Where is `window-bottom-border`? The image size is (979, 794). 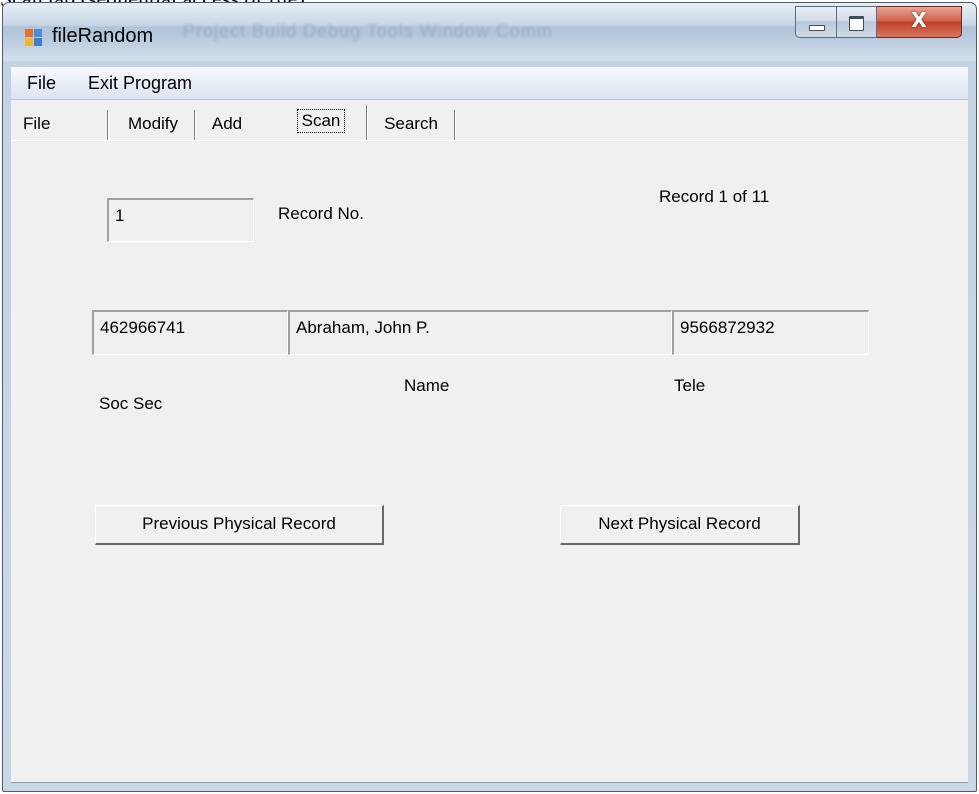 window-bottom-border is located at coordinates (489, 786).